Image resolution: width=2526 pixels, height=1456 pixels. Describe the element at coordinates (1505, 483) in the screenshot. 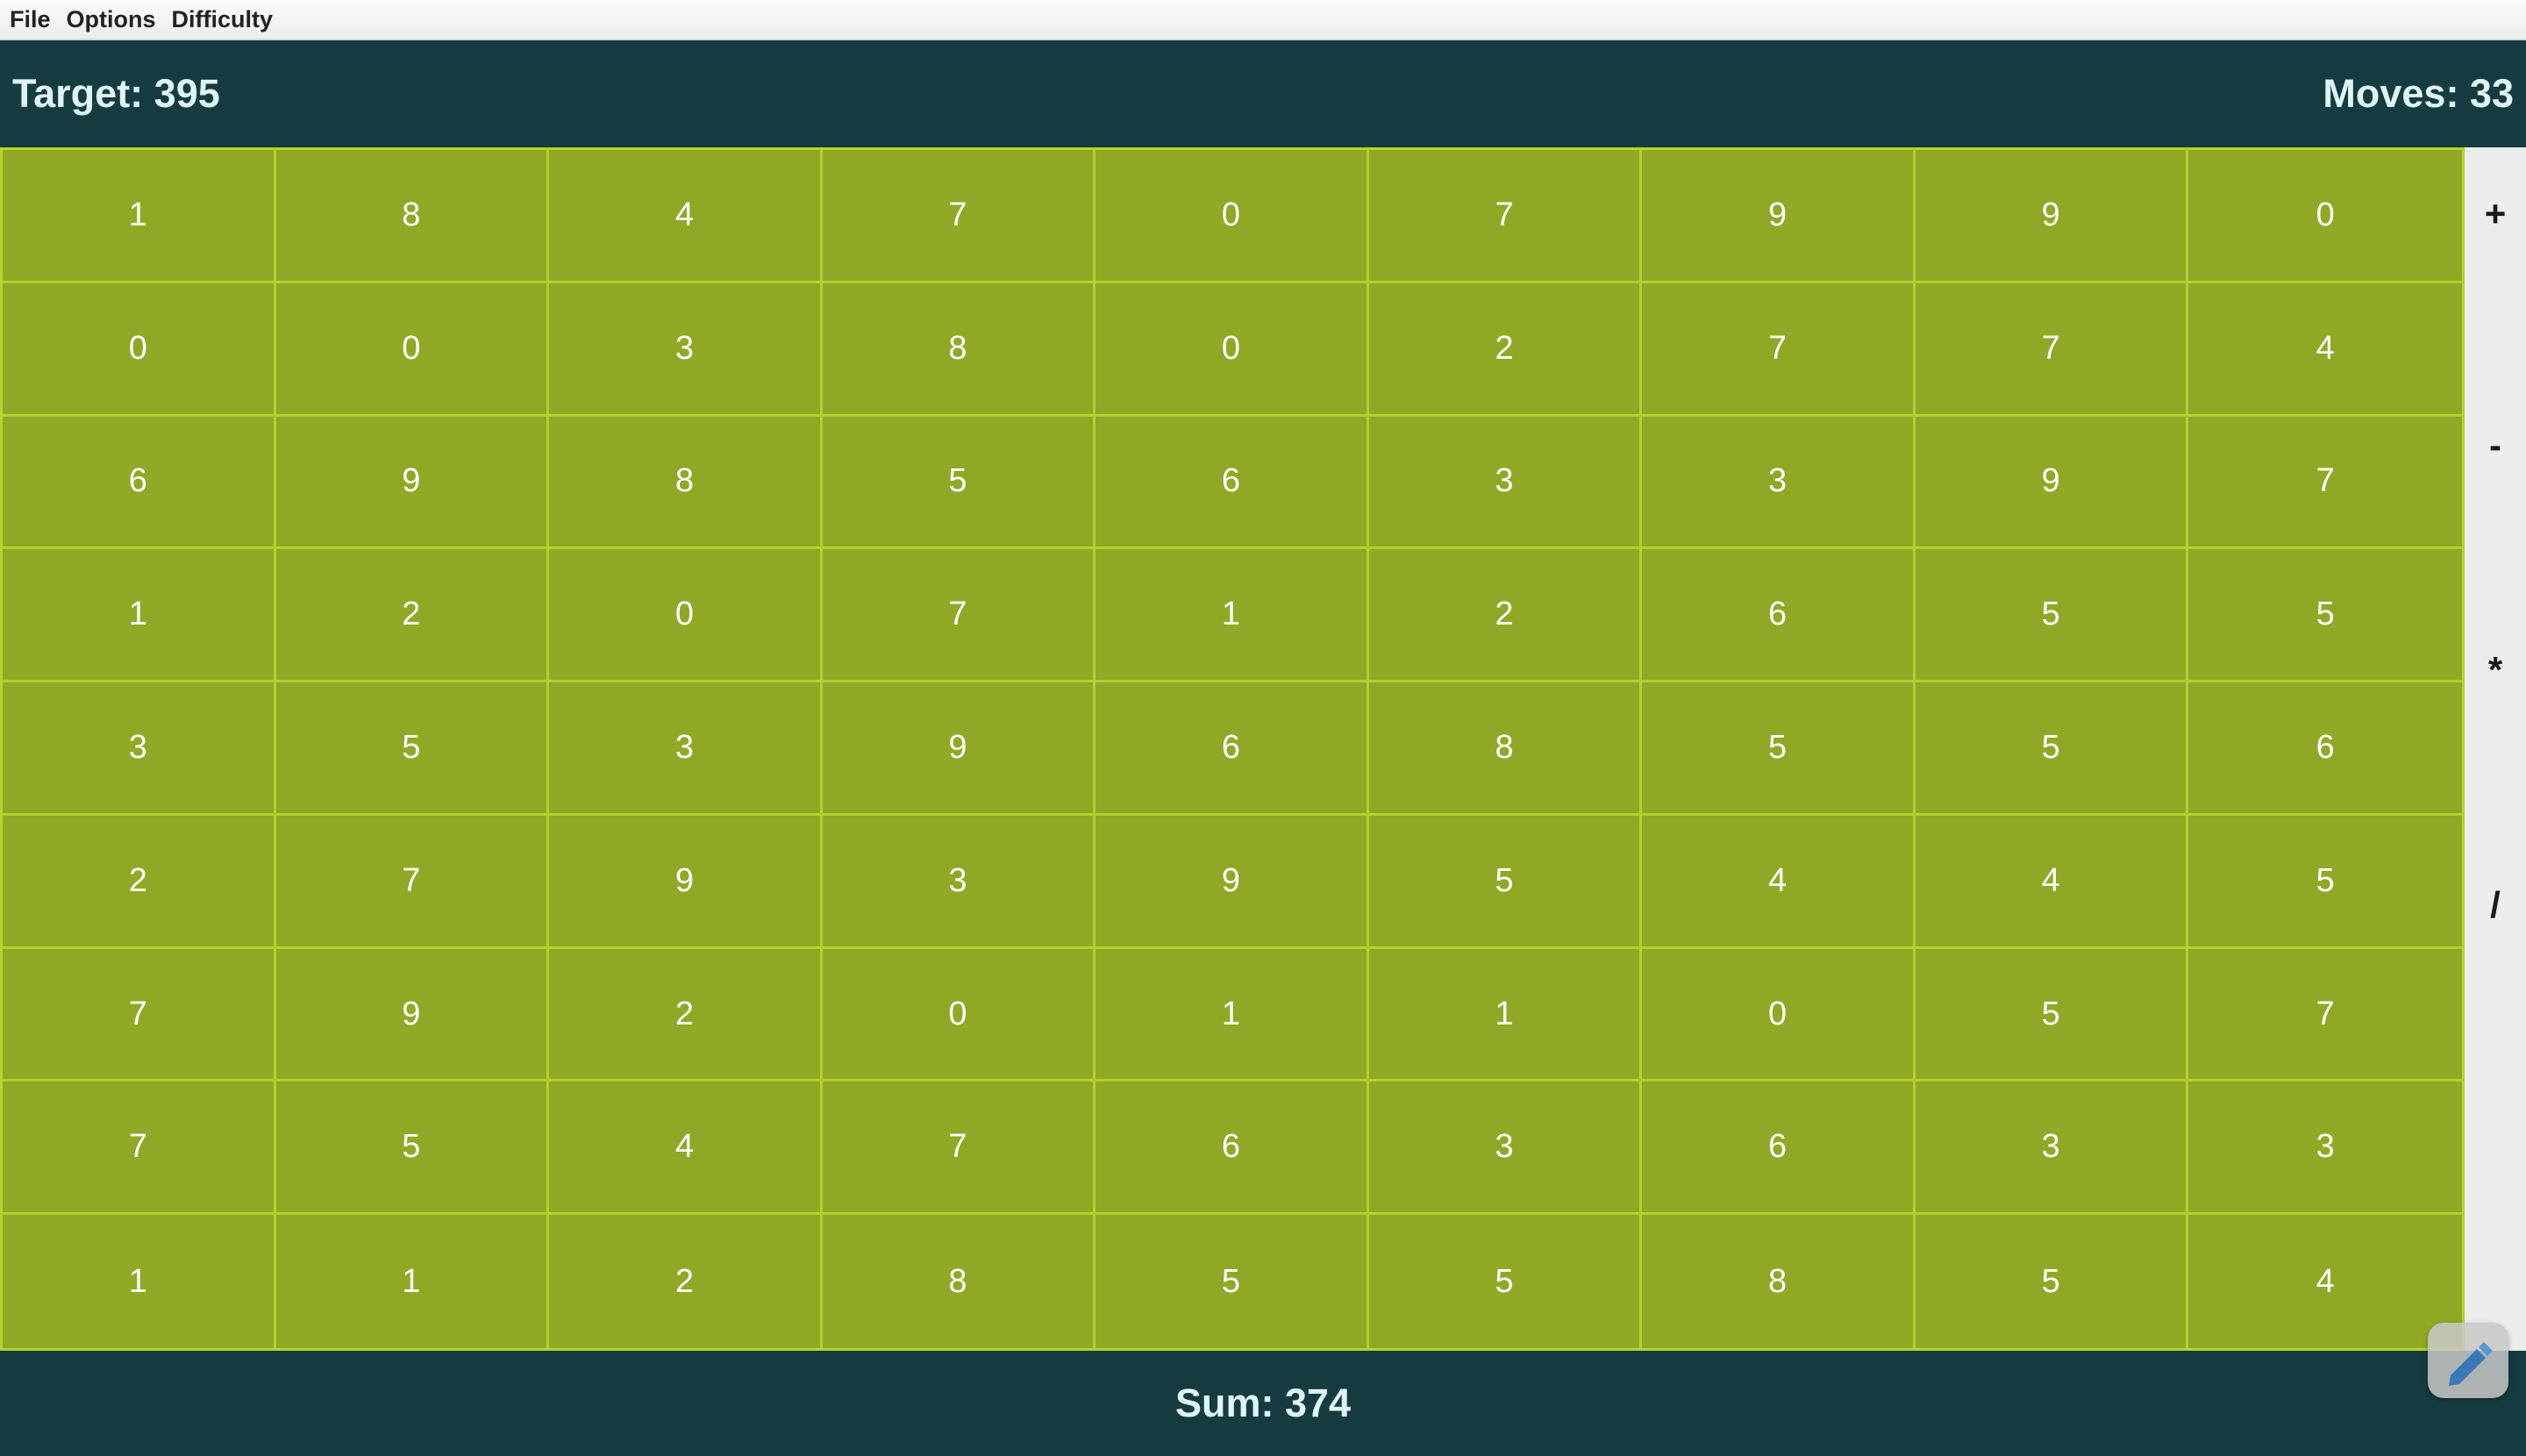

I see `grid-cell-r3-c6: 3` at that location.